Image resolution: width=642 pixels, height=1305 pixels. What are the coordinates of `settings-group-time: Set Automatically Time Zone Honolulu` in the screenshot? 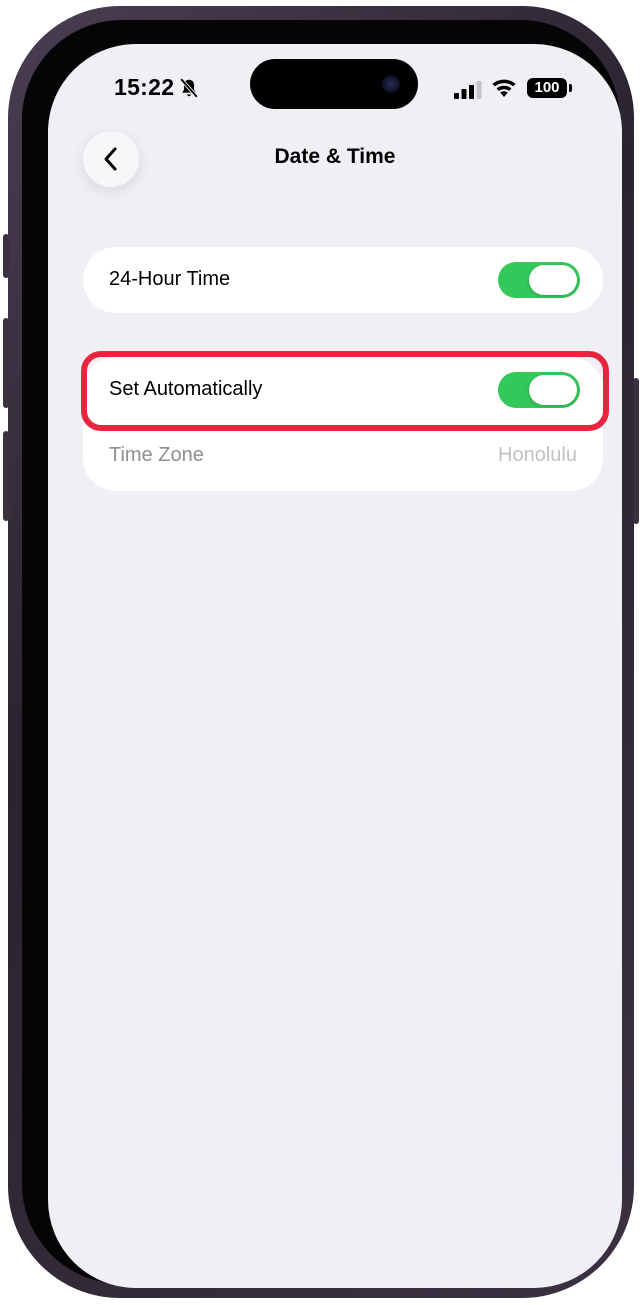 It's located at (343, 424).